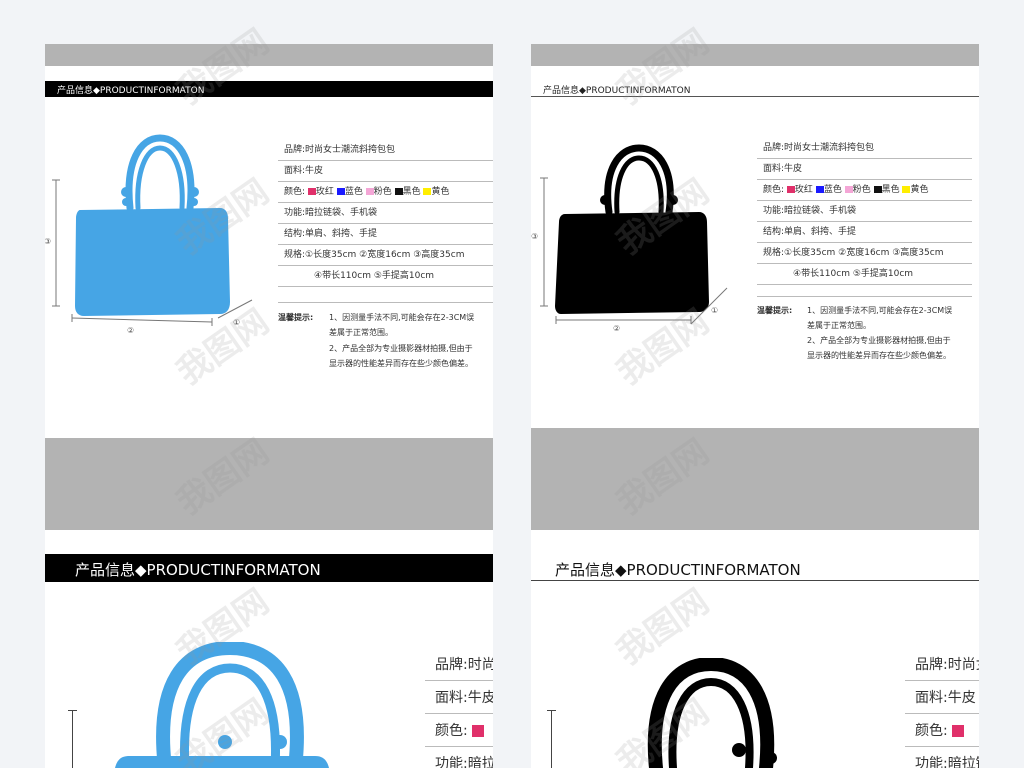 Image resolution: width=1024 pixels, height=768 pixels. What do you see at coordinates (222, 705) in the screenshot?
I see `handbag-blue-image-large` at bounding box center [222, 705].